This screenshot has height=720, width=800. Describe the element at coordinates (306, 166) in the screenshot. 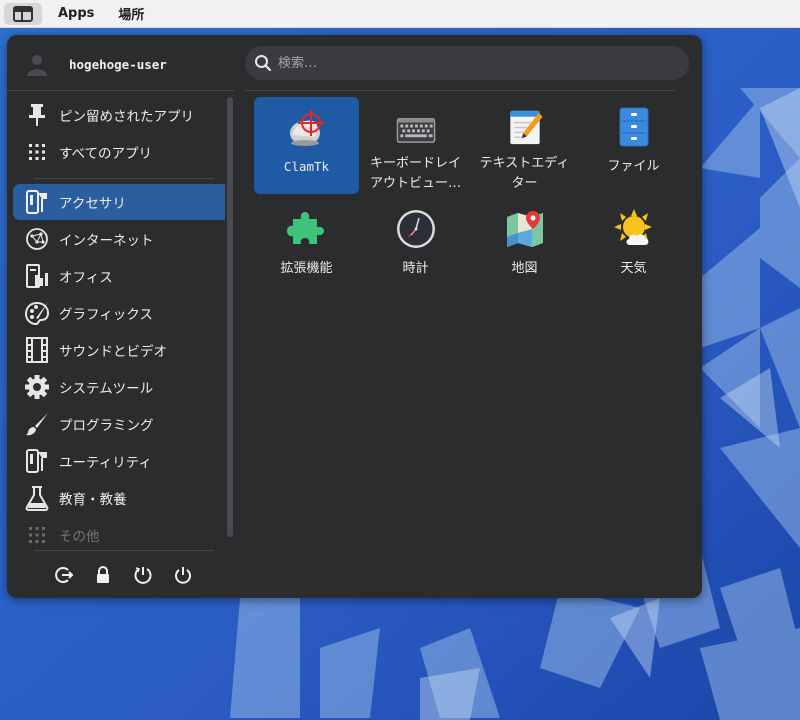

I see `app-label: ClamTk` at that location.